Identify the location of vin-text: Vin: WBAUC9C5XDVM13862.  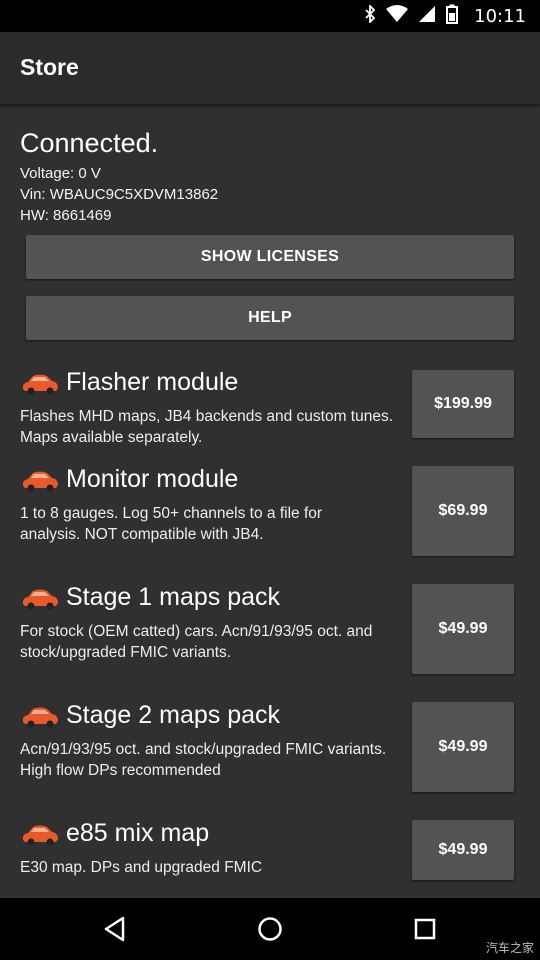
(119, 194).